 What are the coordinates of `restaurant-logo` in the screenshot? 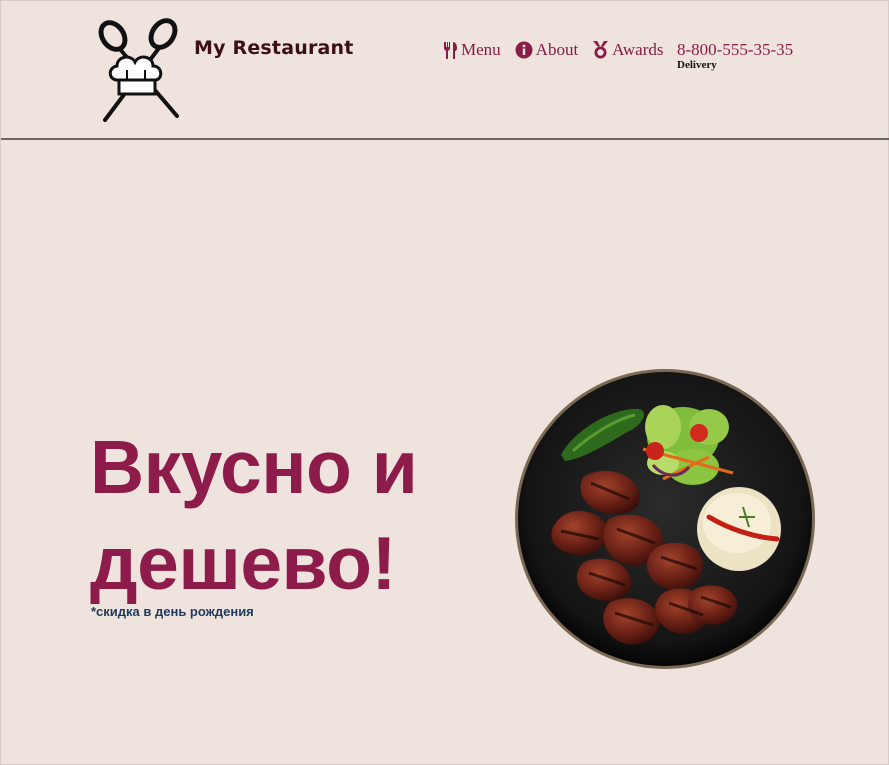 It's located at (140, 71).